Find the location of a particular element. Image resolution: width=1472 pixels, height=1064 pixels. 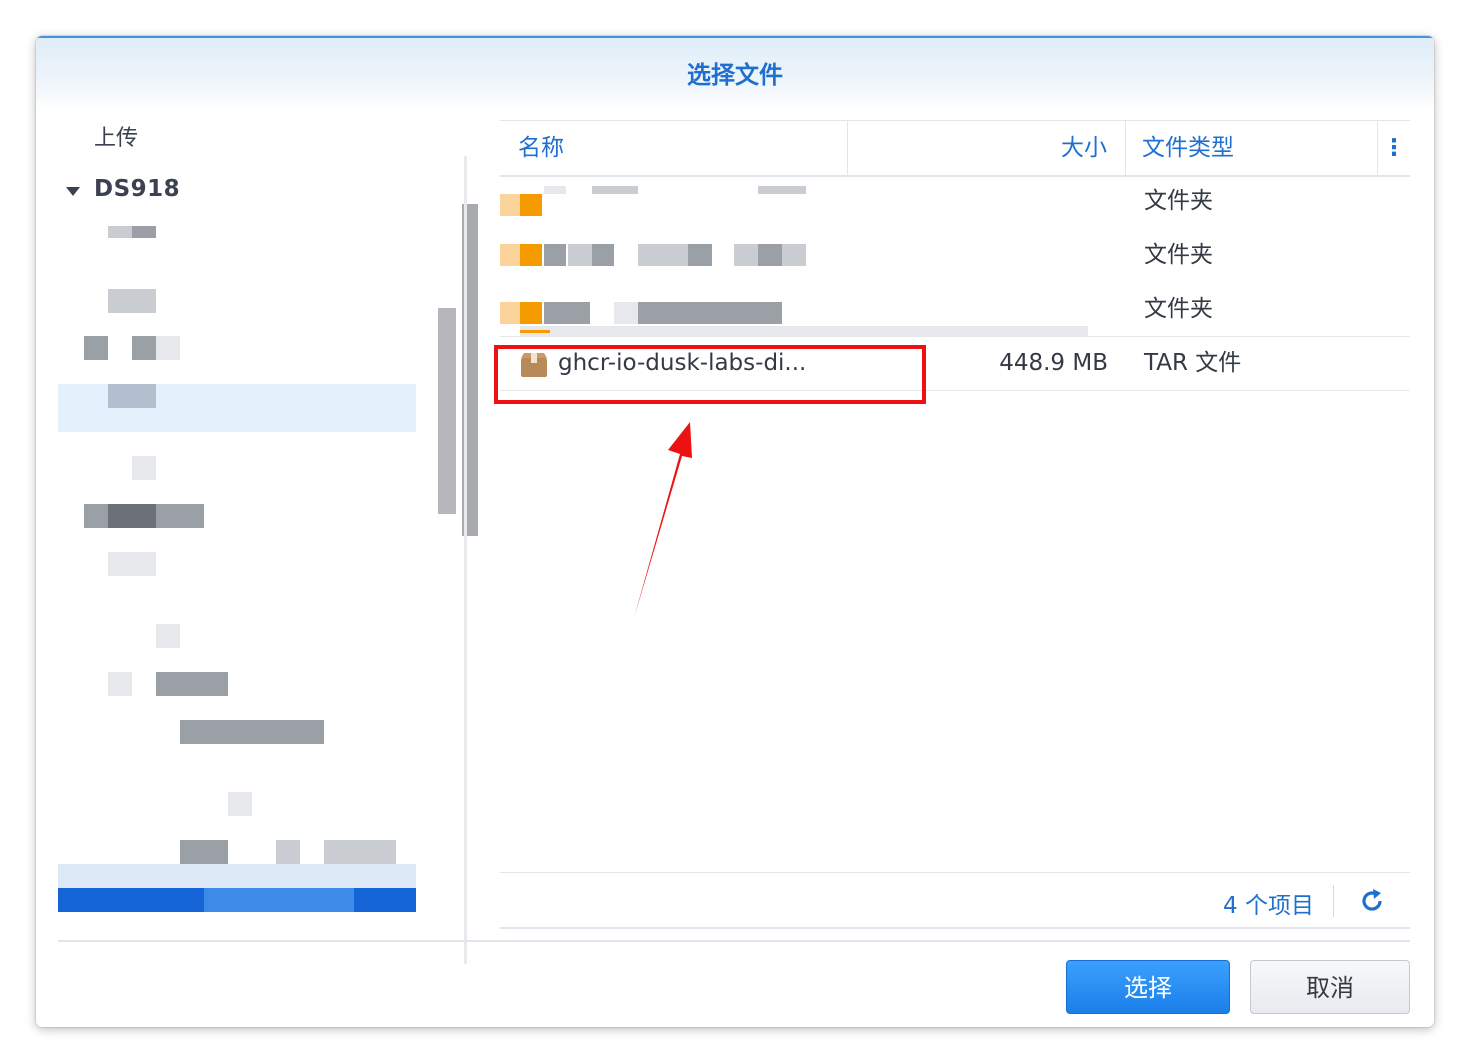

panel-divider is located at coordinates (465, 560).